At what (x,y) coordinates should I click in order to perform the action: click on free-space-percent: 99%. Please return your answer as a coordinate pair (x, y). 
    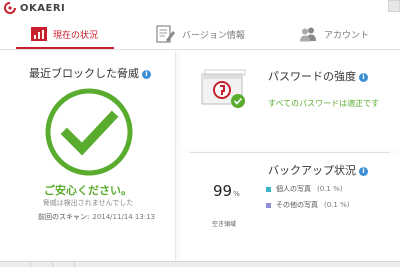
    Looking at the image, I should click on (226, 191).